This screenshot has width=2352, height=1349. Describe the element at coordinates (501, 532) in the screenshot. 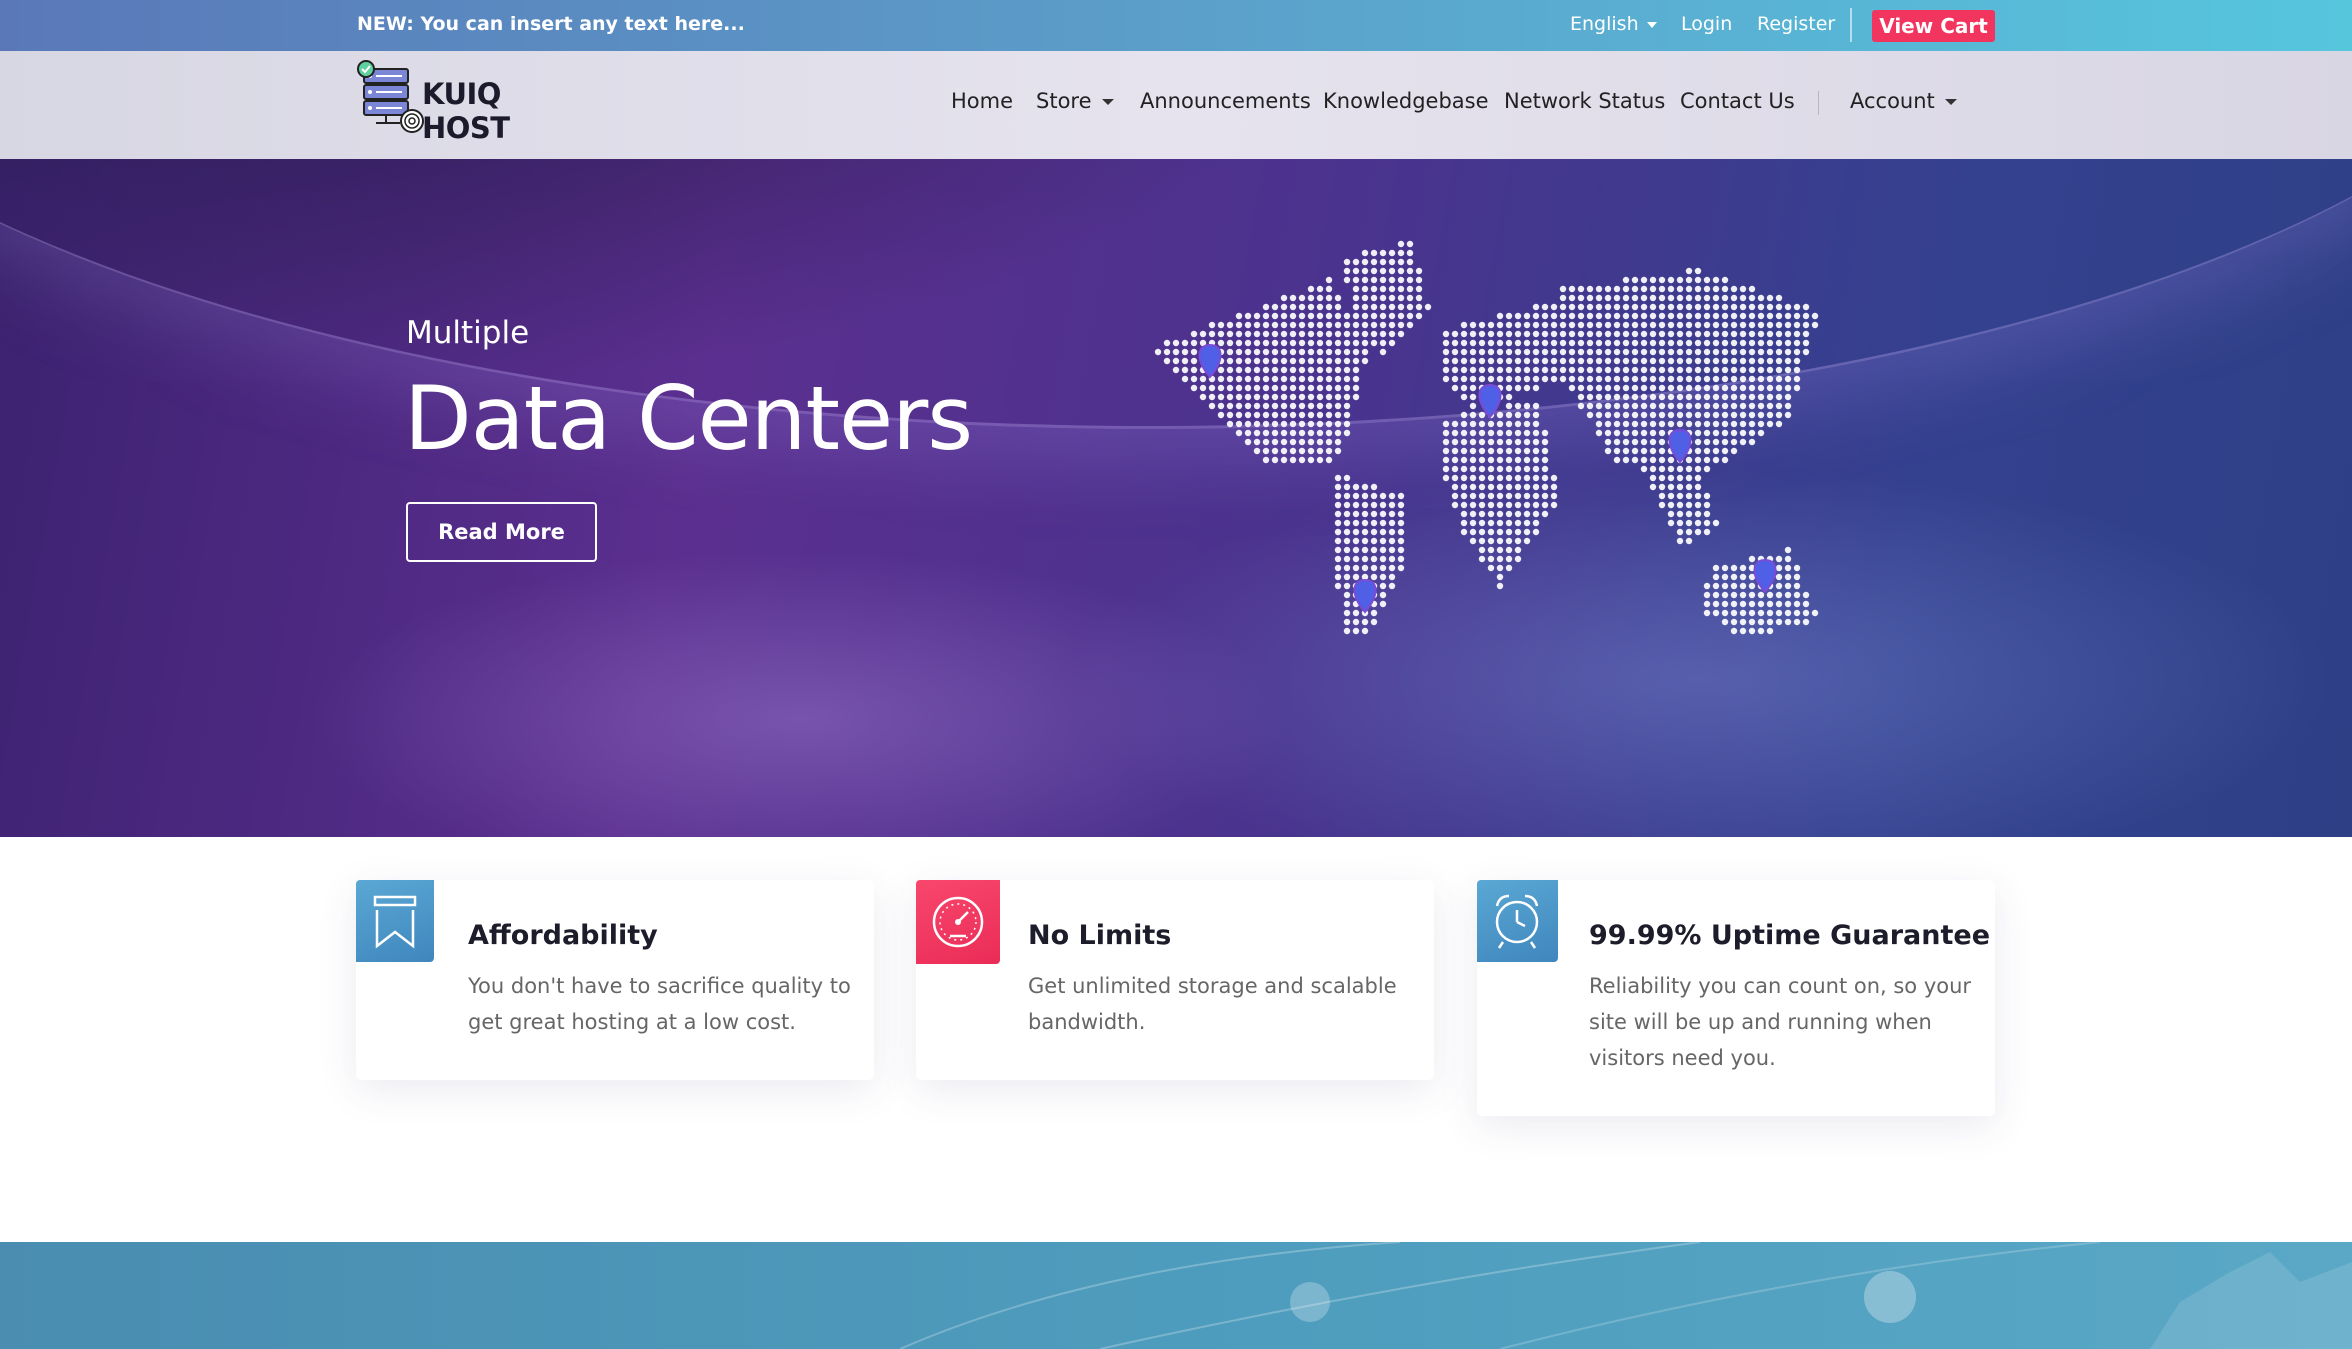

I see `read-more-button: Read More` at that location.